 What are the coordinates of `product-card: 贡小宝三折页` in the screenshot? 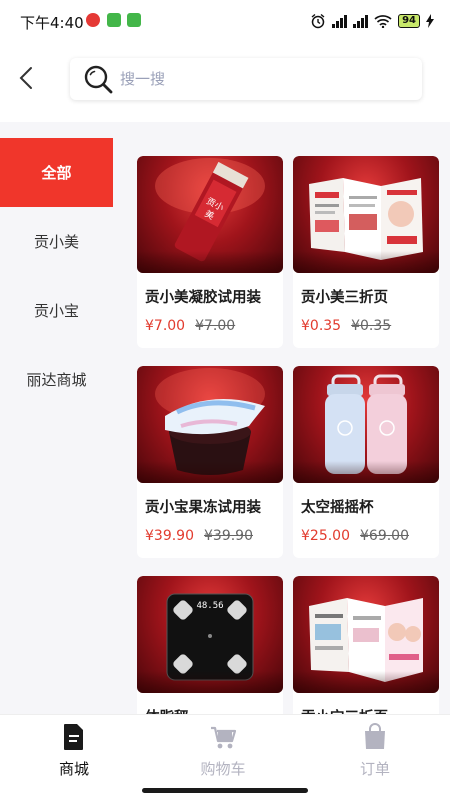 It's located at (366, 645).